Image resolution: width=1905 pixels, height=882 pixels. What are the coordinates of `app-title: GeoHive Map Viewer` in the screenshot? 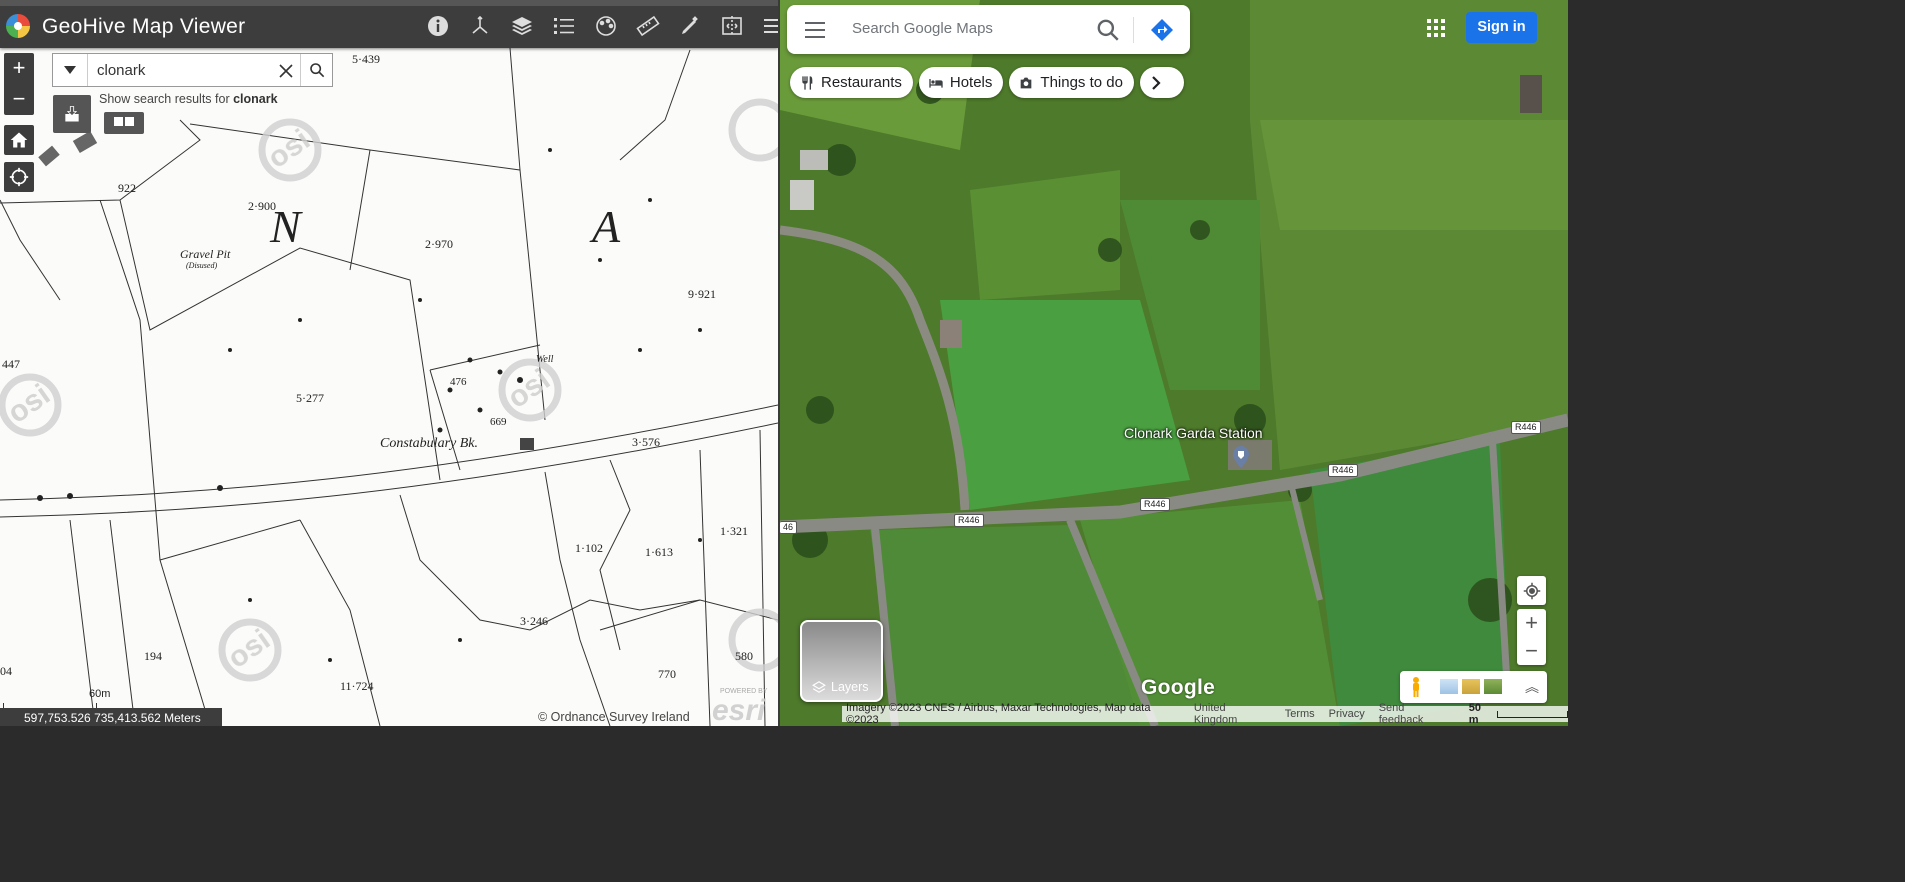 It's located at (144, 26).